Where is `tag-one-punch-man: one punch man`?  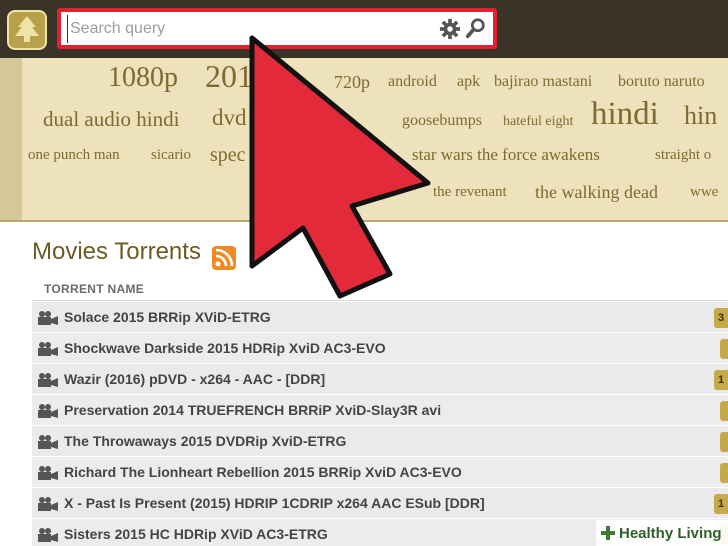 tag-one-punch-man: one punch man is located at coordinates (74, 155).